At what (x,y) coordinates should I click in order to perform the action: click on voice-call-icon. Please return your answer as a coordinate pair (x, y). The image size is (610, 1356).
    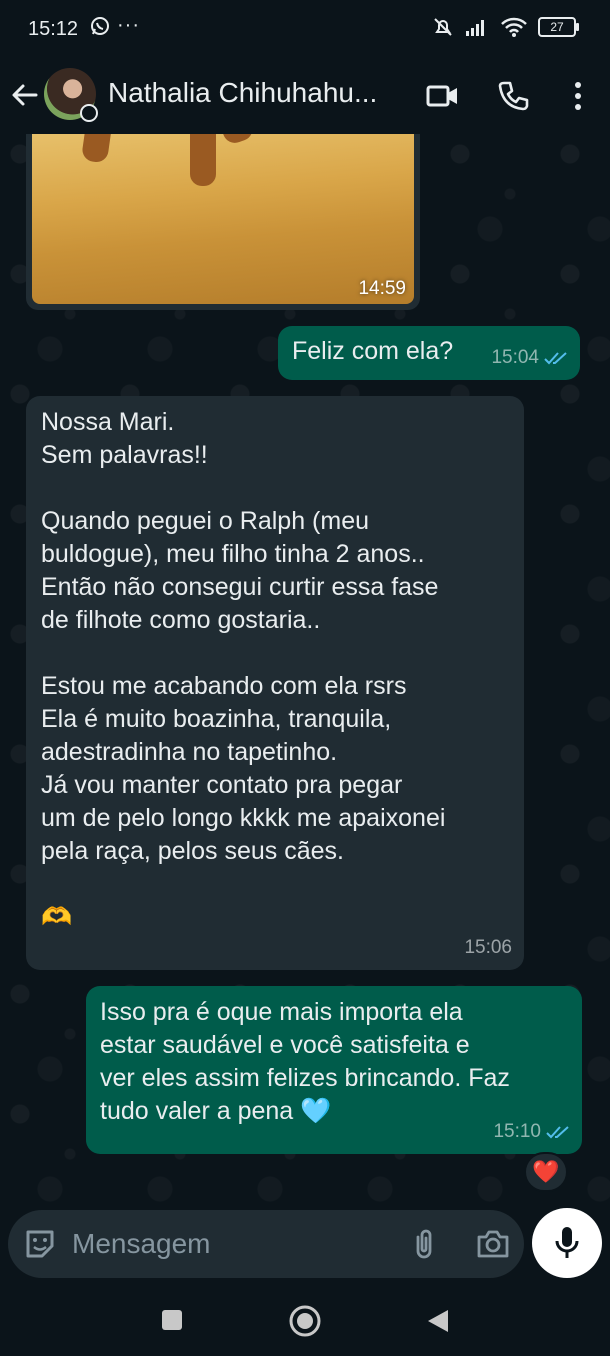
    Looking at the image, I should click on (514, 96).